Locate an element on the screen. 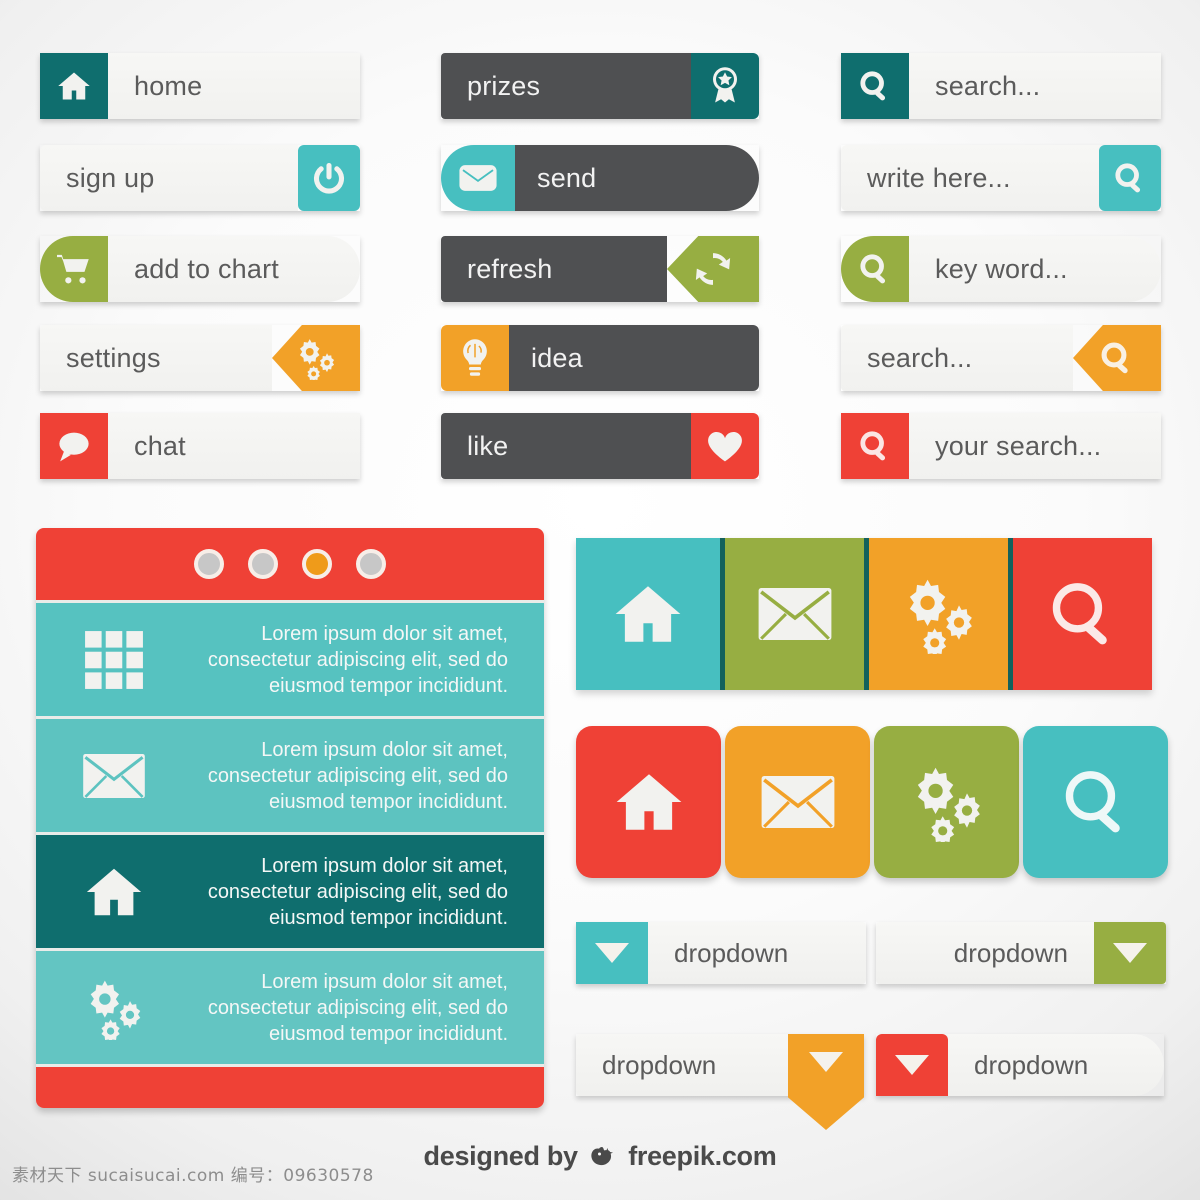 This screenshot has width=1200, height=1200. home-button: home is located at coordinates (200, 86).